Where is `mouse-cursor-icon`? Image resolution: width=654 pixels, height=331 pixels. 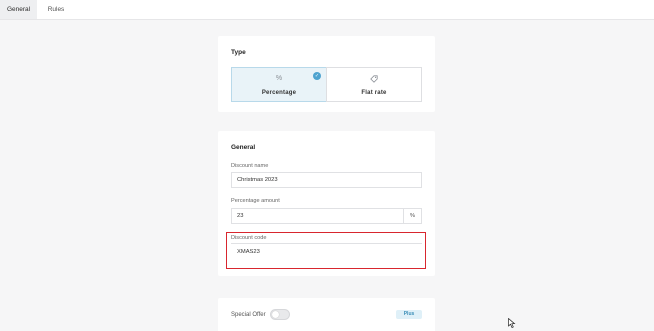
mouse-cursor-icon is located at coordinates (512, 323).